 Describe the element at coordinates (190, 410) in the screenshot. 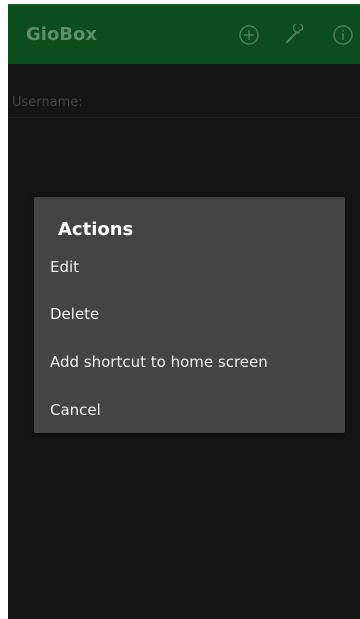

I see `dialog-item-cancel: Cancel` at that location.